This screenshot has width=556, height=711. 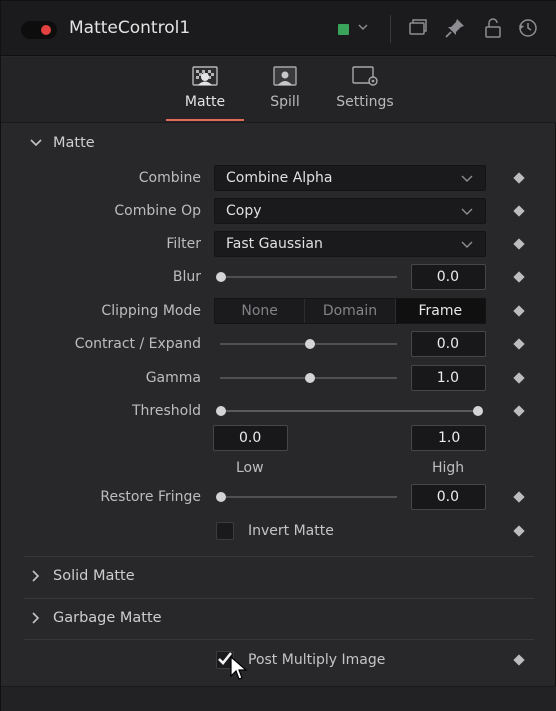 What do you see at coordinates (350, 244) in the screenshot?
I see `filter-dropdown: Fast Gaussian` at bounding box center [350, 244].